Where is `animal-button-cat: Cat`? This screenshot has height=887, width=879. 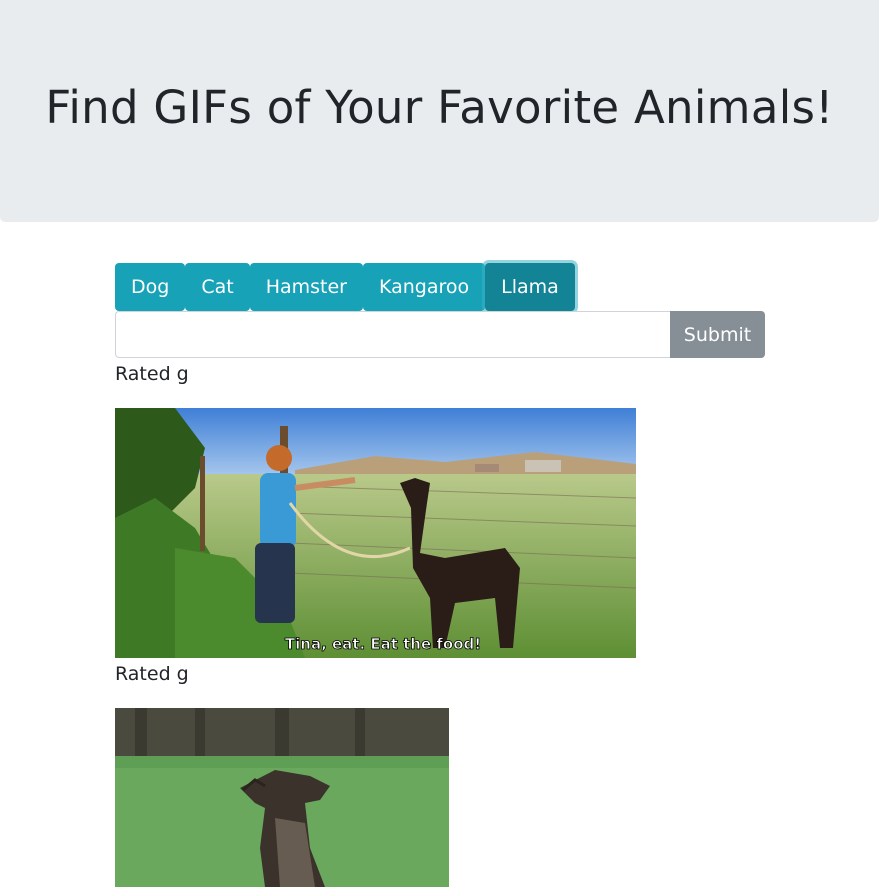 animal-button-cat: Cat is located at coordinates (217, 287).